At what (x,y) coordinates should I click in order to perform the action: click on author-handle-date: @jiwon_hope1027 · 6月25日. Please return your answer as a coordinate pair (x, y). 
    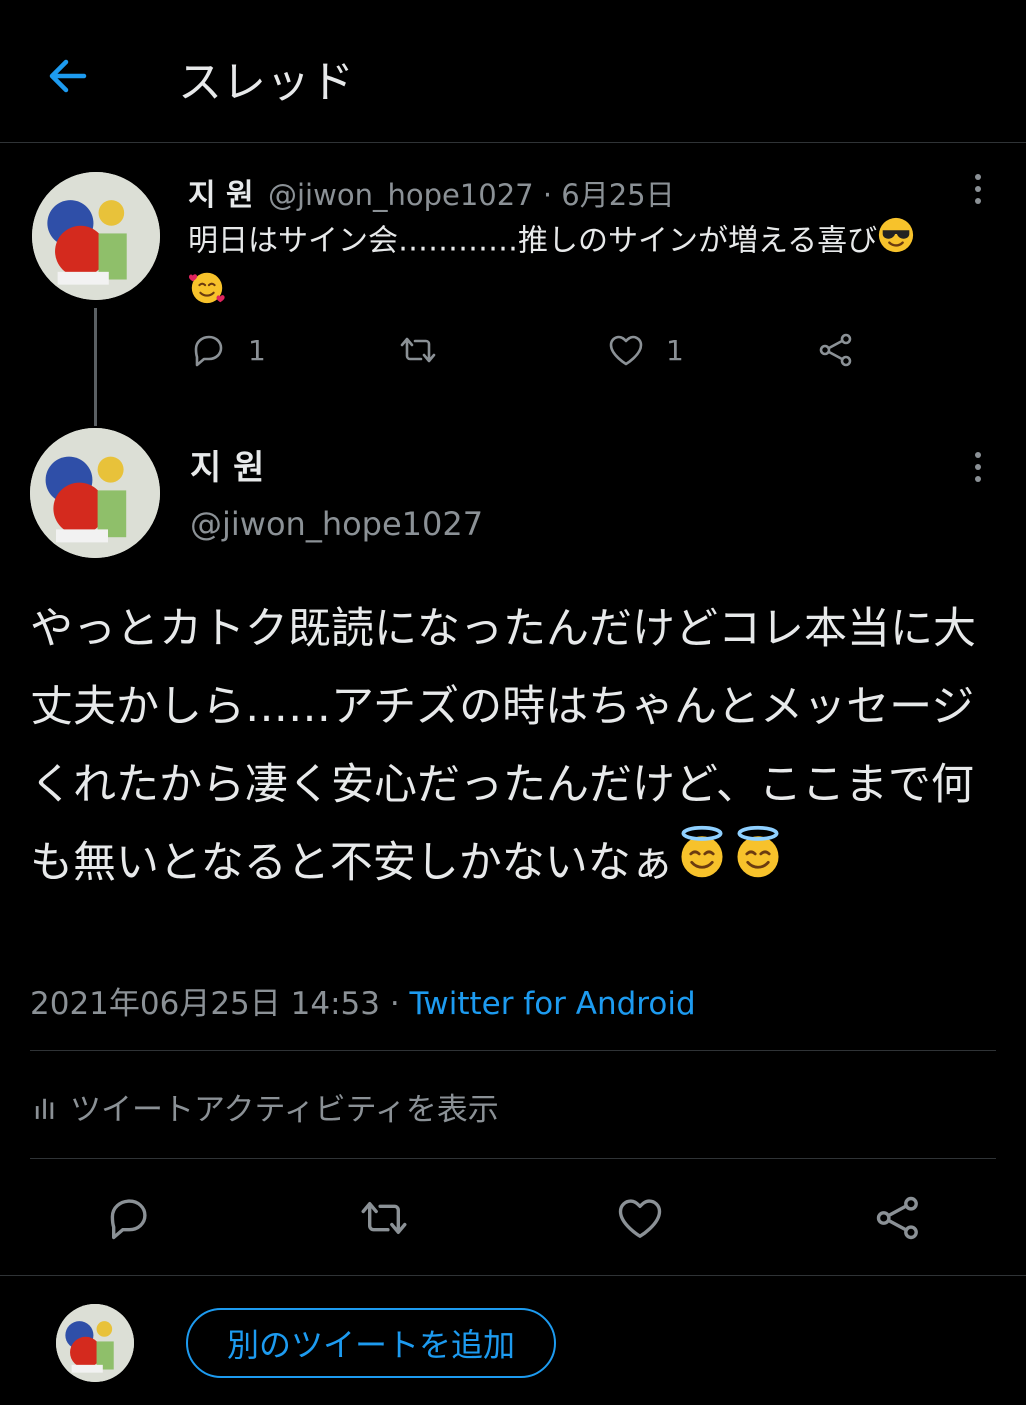
    Looking at the image, I should click on (471, 193).